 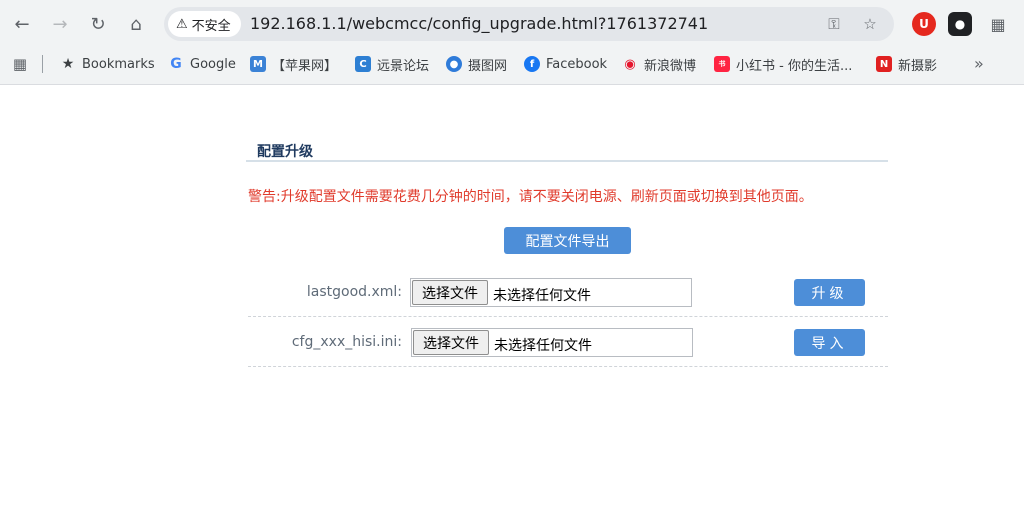 What do you see at coordinates (293, 64) in the screenshot?
I see `bookmark-apple-site: M 【苹果网】` at bounding box center [293, 64].